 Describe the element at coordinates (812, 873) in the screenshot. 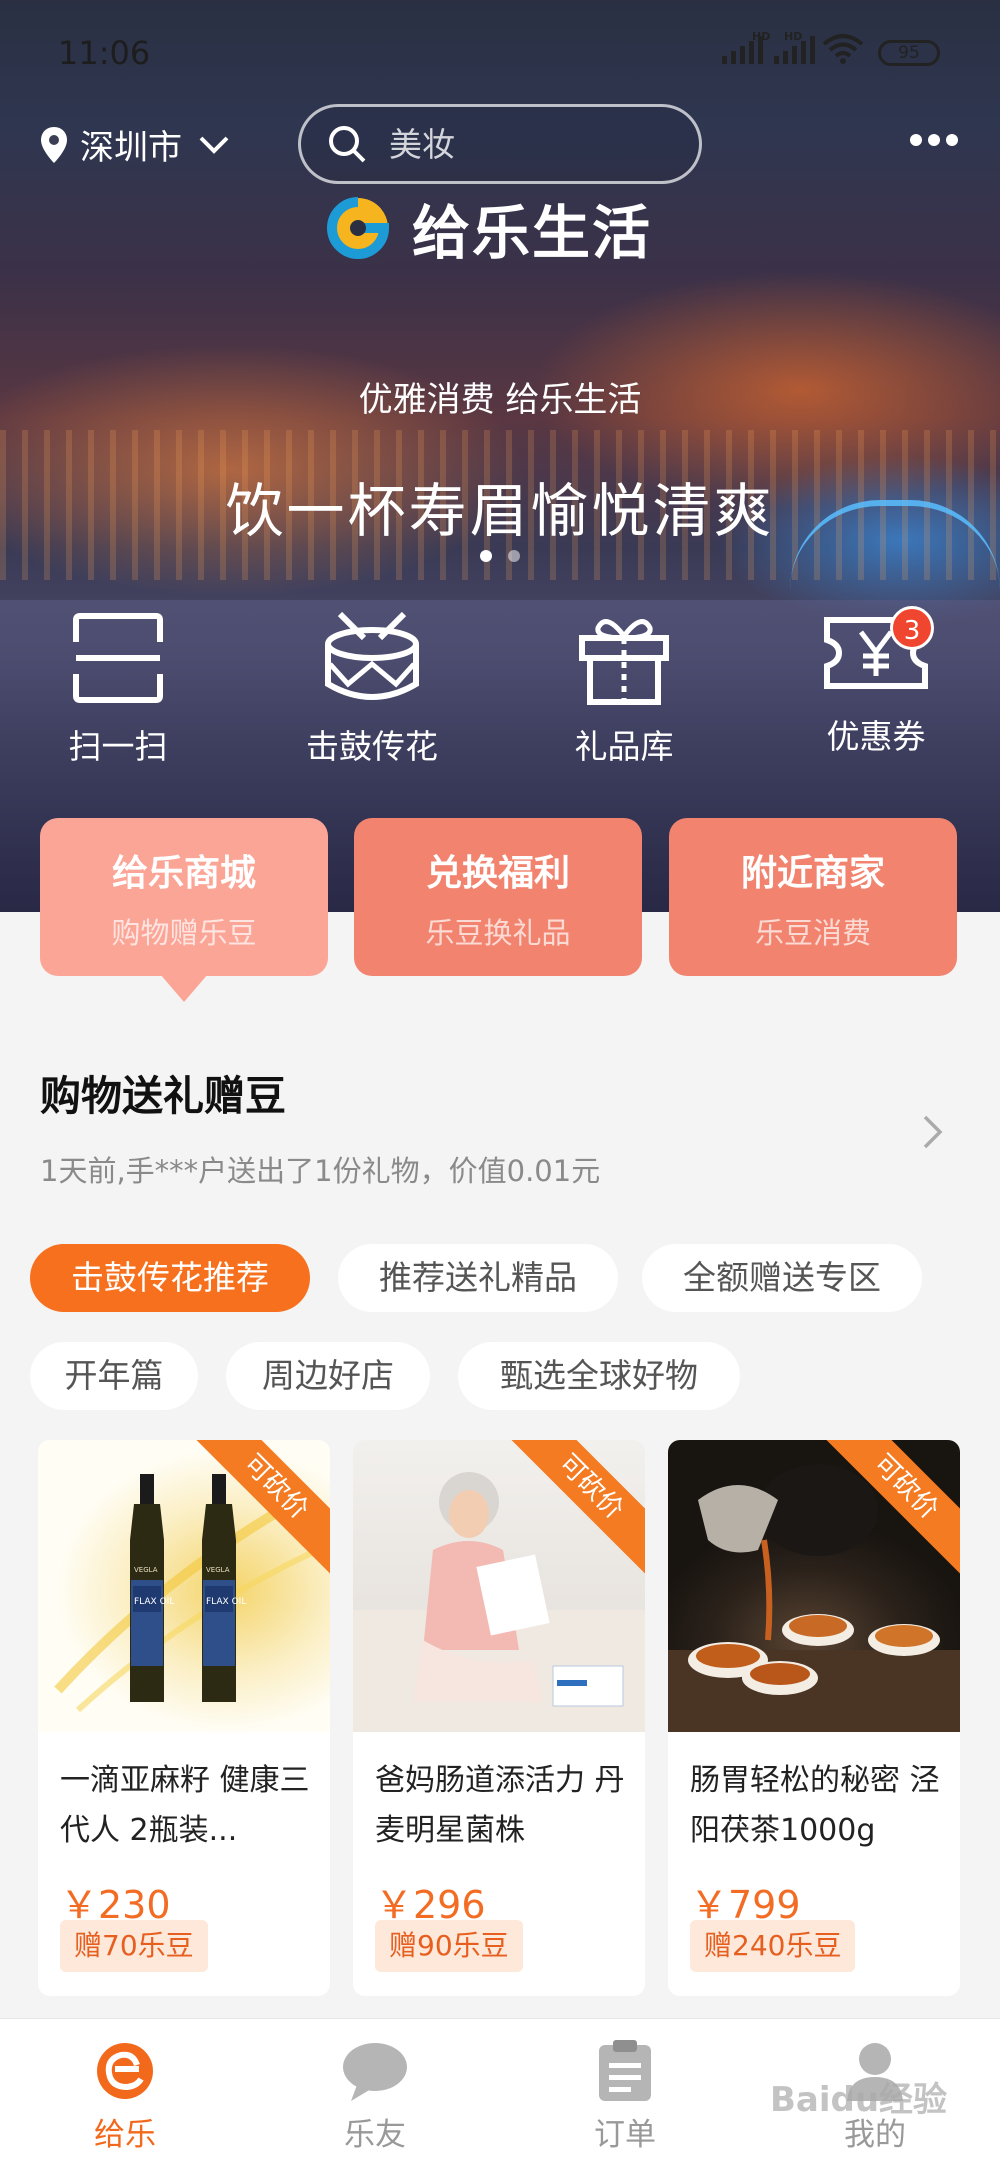

I see `tab-title: 附近商家` at that location.